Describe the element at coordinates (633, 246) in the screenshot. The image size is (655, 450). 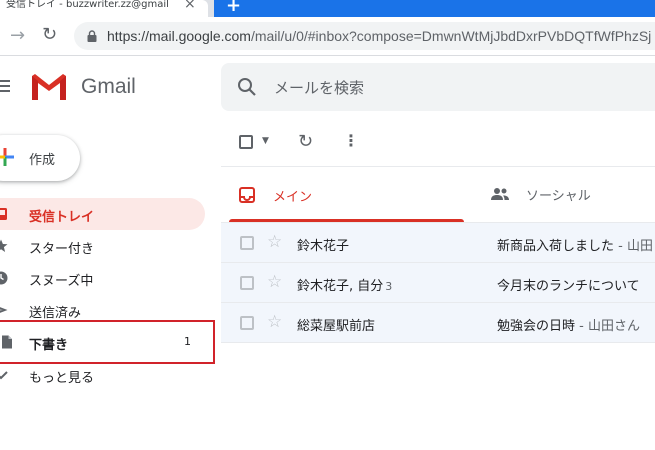
I see `snippet-text: - 山田` at that location.